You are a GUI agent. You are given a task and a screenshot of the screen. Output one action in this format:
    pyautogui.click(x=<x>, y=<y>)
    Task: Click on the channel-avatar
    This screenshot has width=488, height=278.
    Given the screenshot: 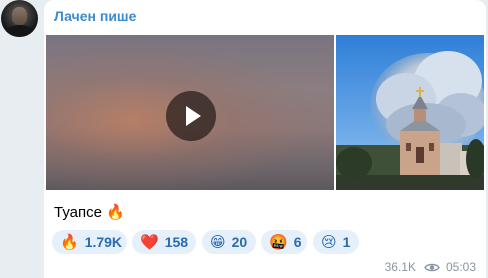 What is the action you would take?
    pyautogui.click(x=19, y=18)
    